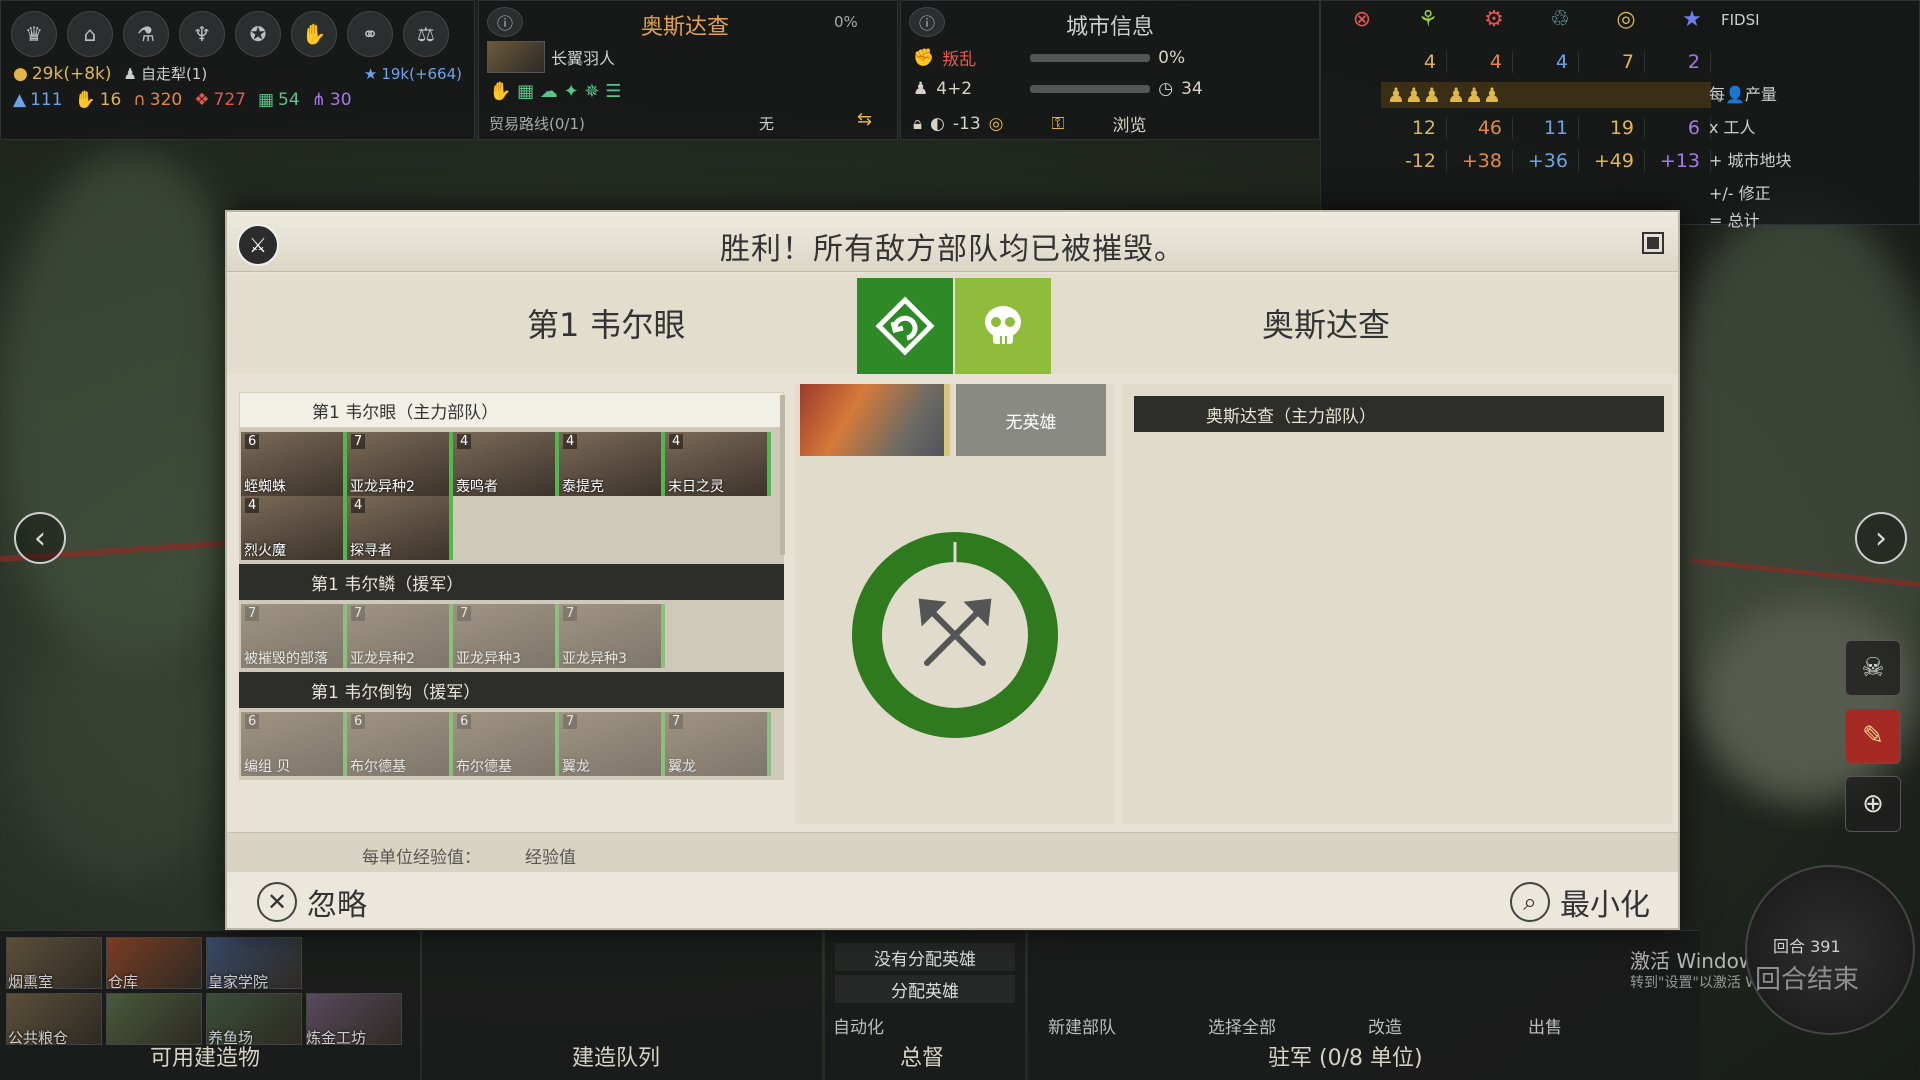 This screenshot has height=1080, width=1920. Describe the element at coordinates (294, 636) in the screenshot. I see `unit-card: 7 被摧毁的部落` at that location.